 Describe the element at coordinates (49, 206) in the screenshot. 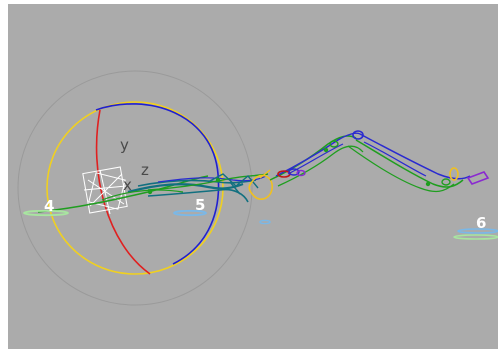

I see `marker-4-label: 4` at that location.